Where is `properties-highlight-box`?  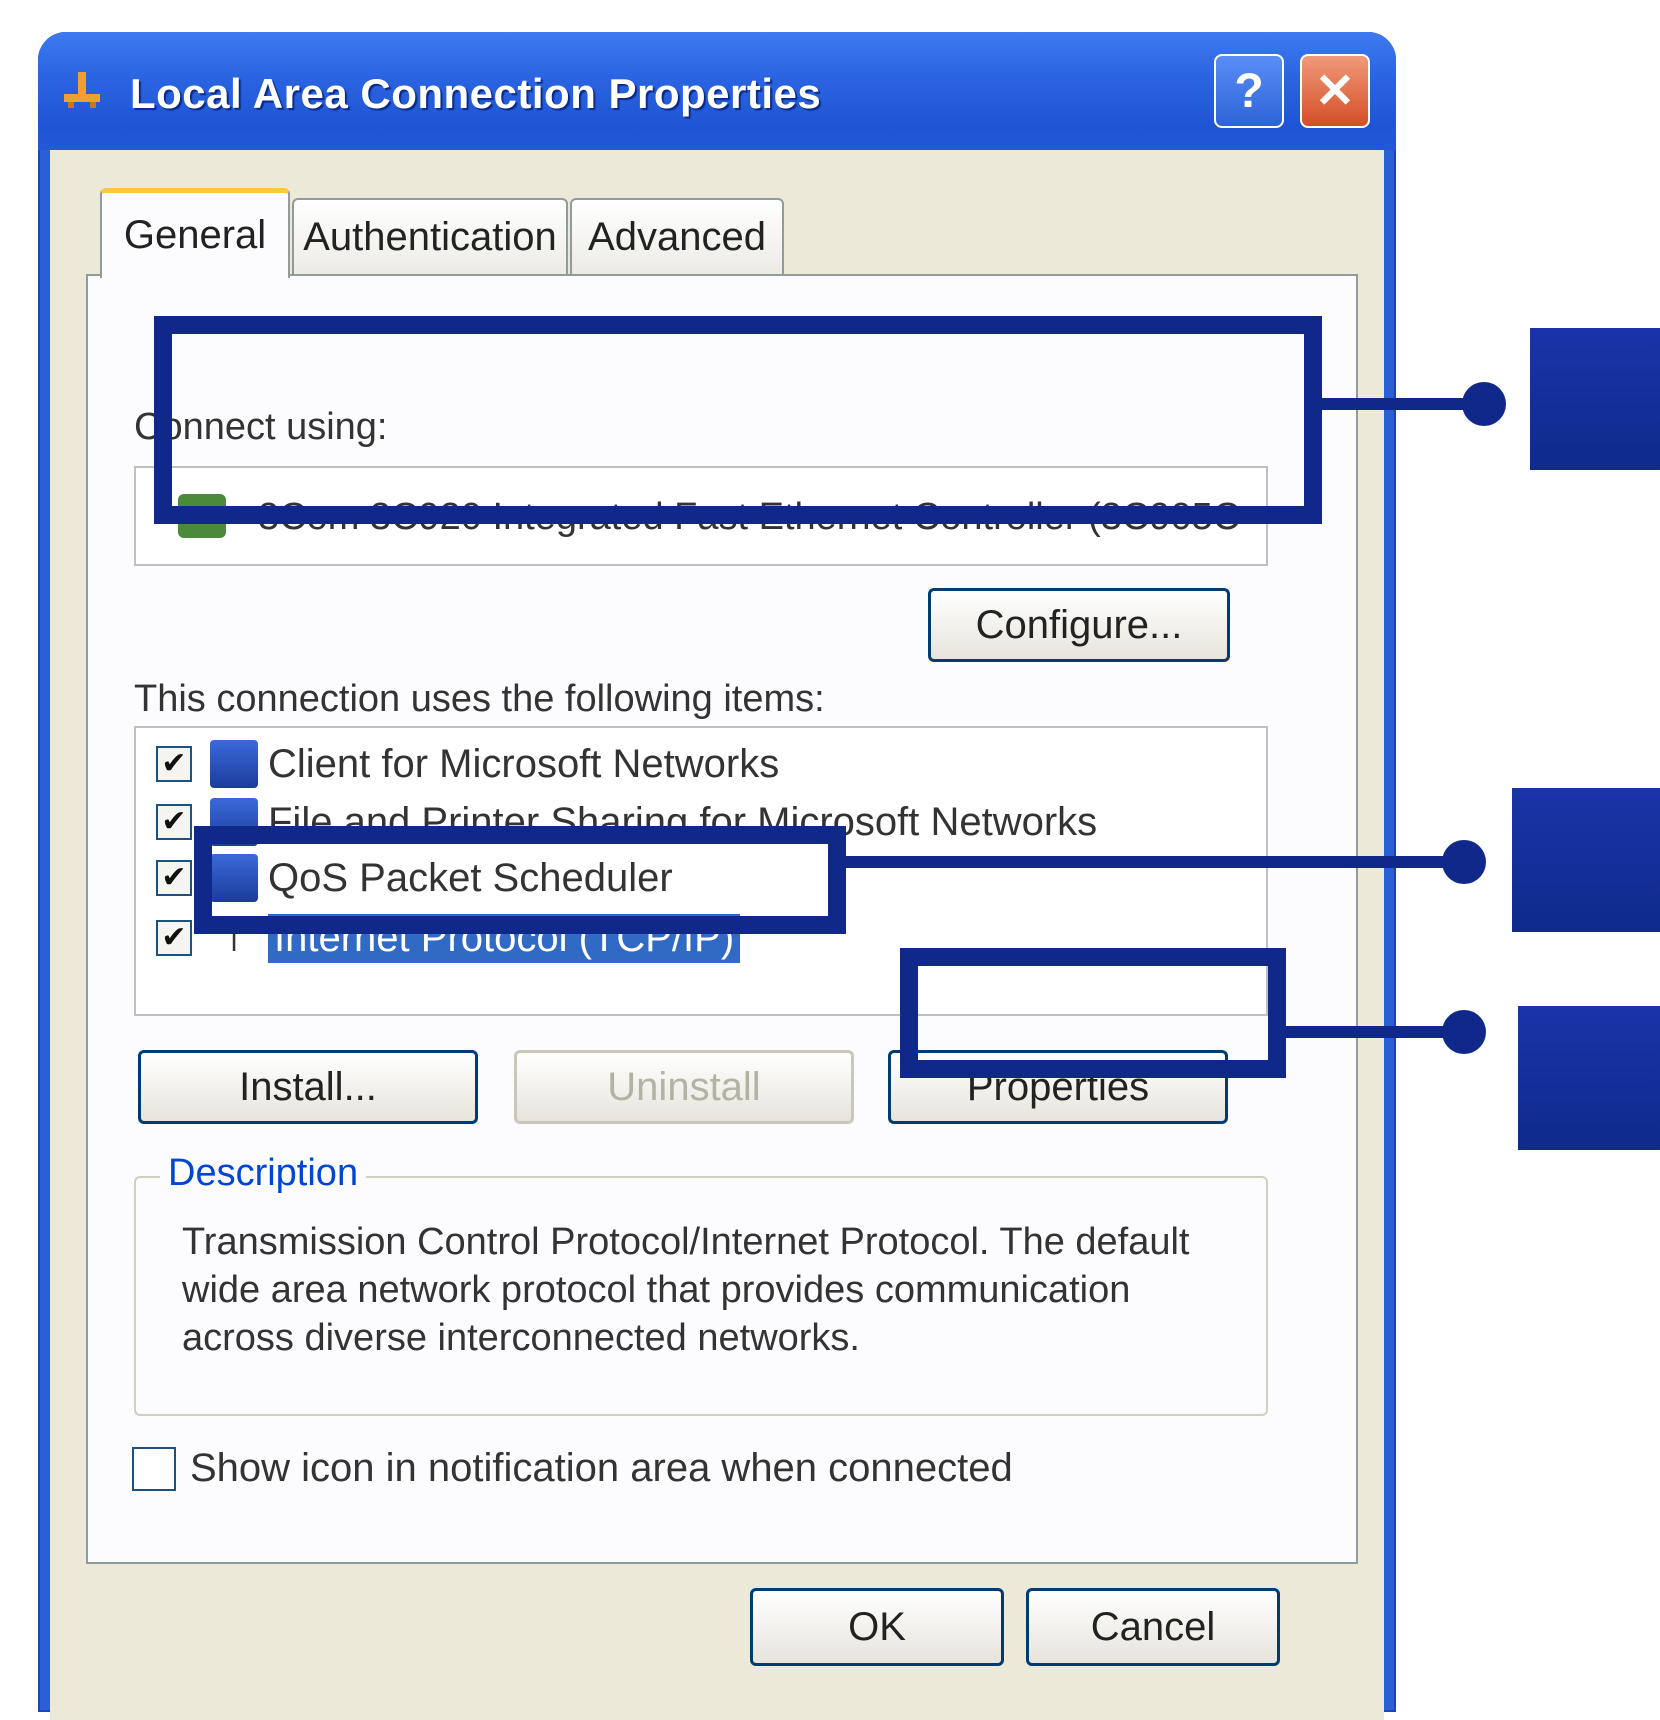 properties-highlight-box is located at coordinates (1093, 1013).